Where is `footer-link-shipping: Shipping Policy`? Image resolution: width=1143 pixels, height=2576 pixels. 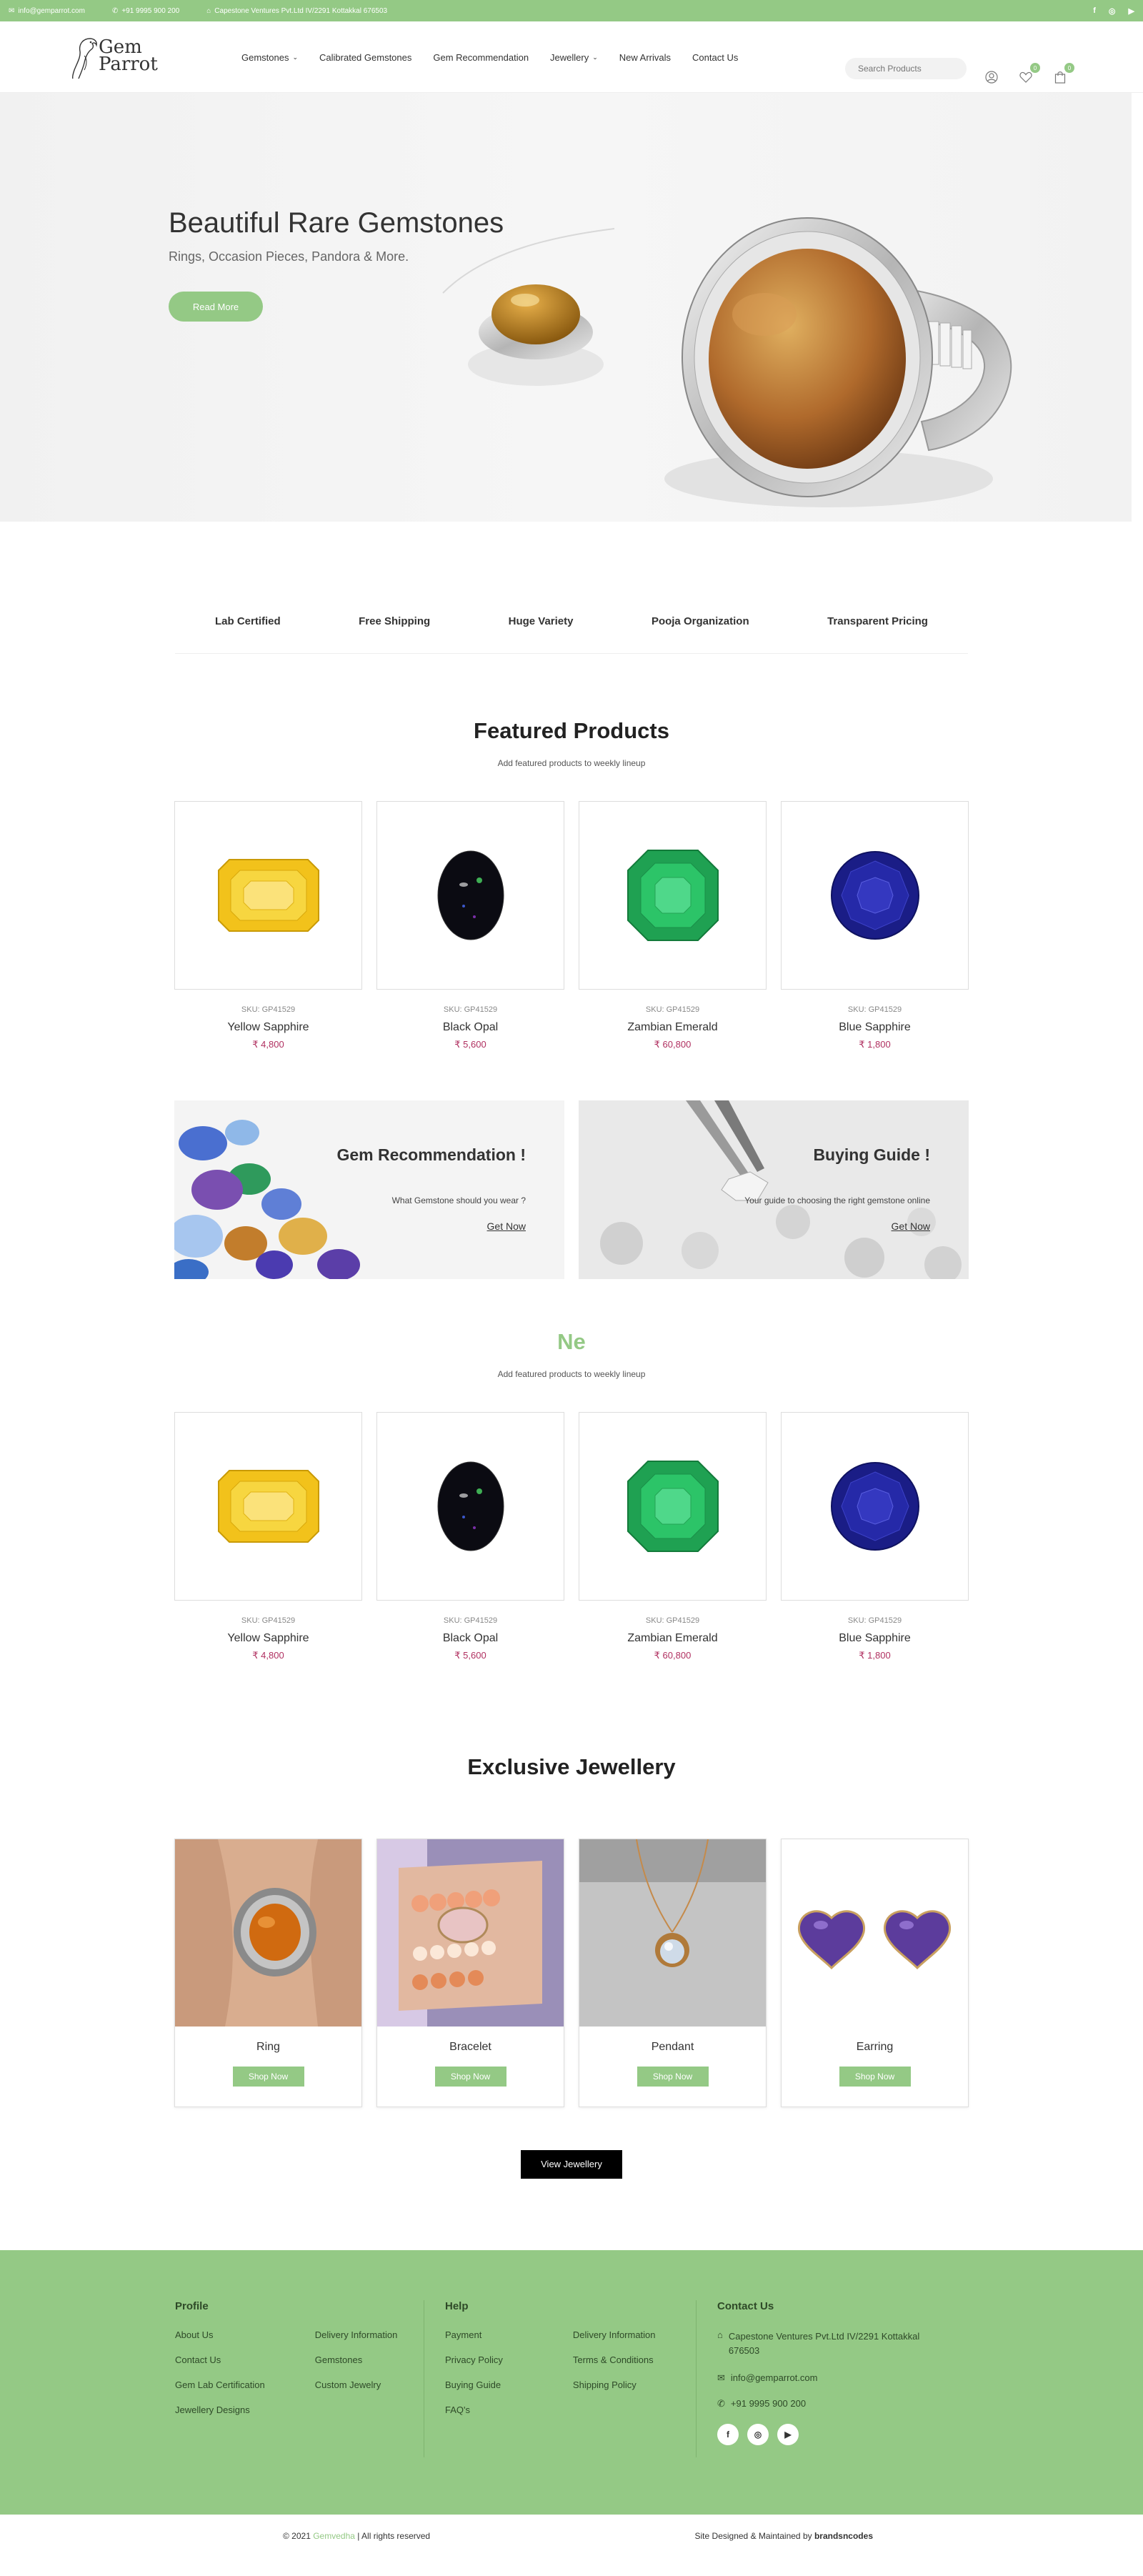 footer-link-shipping: Shipping Policy is located at coordinates (614, 2384).